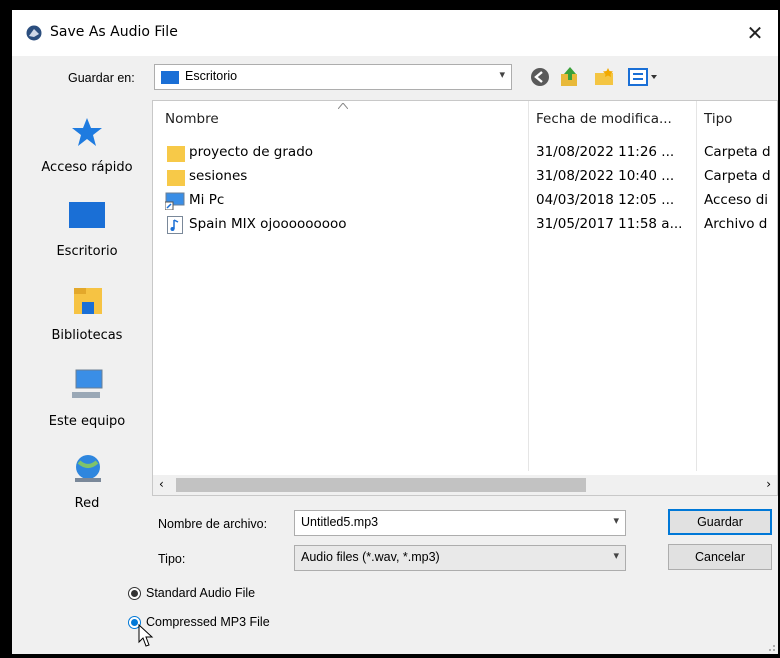 The height and width of the screenshot is (658, 780). Describe the element at coordinates (343, 106) in the screenshot. I see `sort-ascending-icon` at that location.